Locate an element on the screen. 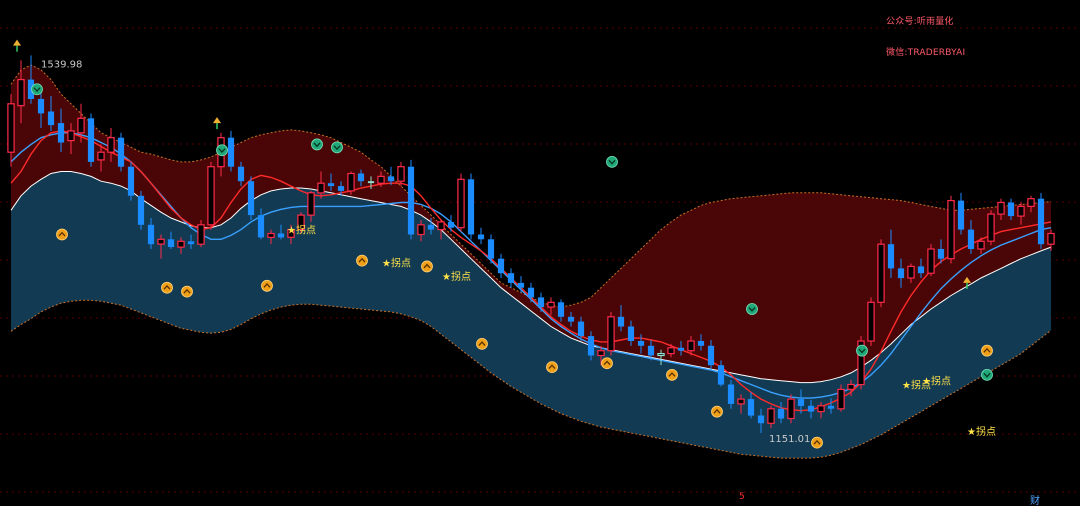  watermark-wechat-account: 公众号:听雨量化 is located at coordinates (920, 22).